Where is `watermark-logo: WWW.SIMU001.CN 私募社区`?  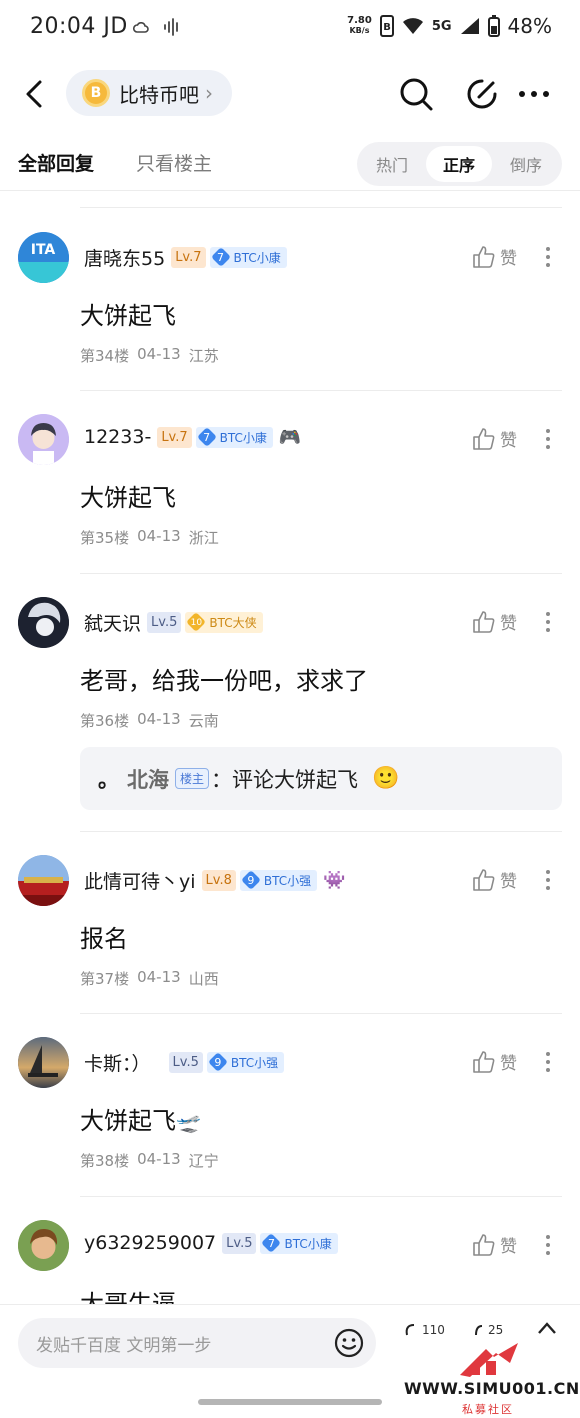
watermark-logo: WWW.SIMU001.CN 私募社区 is located at coordinates (492, 1379).